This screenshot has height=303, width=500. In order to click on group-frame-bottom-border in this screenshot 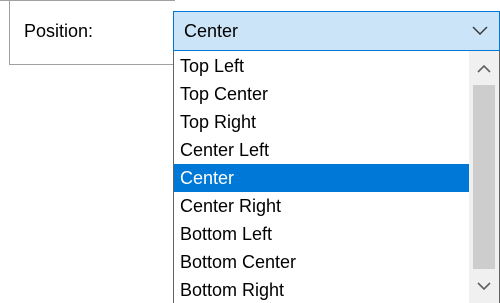, I will do `click(92, 64)`.